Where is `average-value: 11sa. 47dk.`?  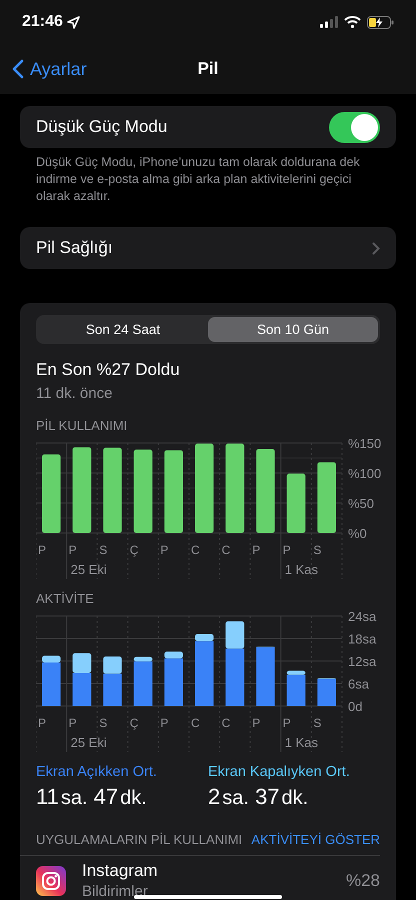 average-value: 11sa. 47dk. is located at coordinates (92, 797).